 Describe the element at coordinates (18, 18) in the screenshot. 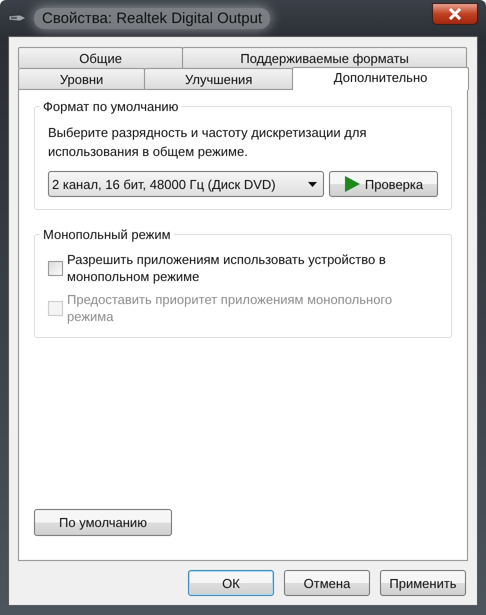

I see `speaker-device-icon` at that location.